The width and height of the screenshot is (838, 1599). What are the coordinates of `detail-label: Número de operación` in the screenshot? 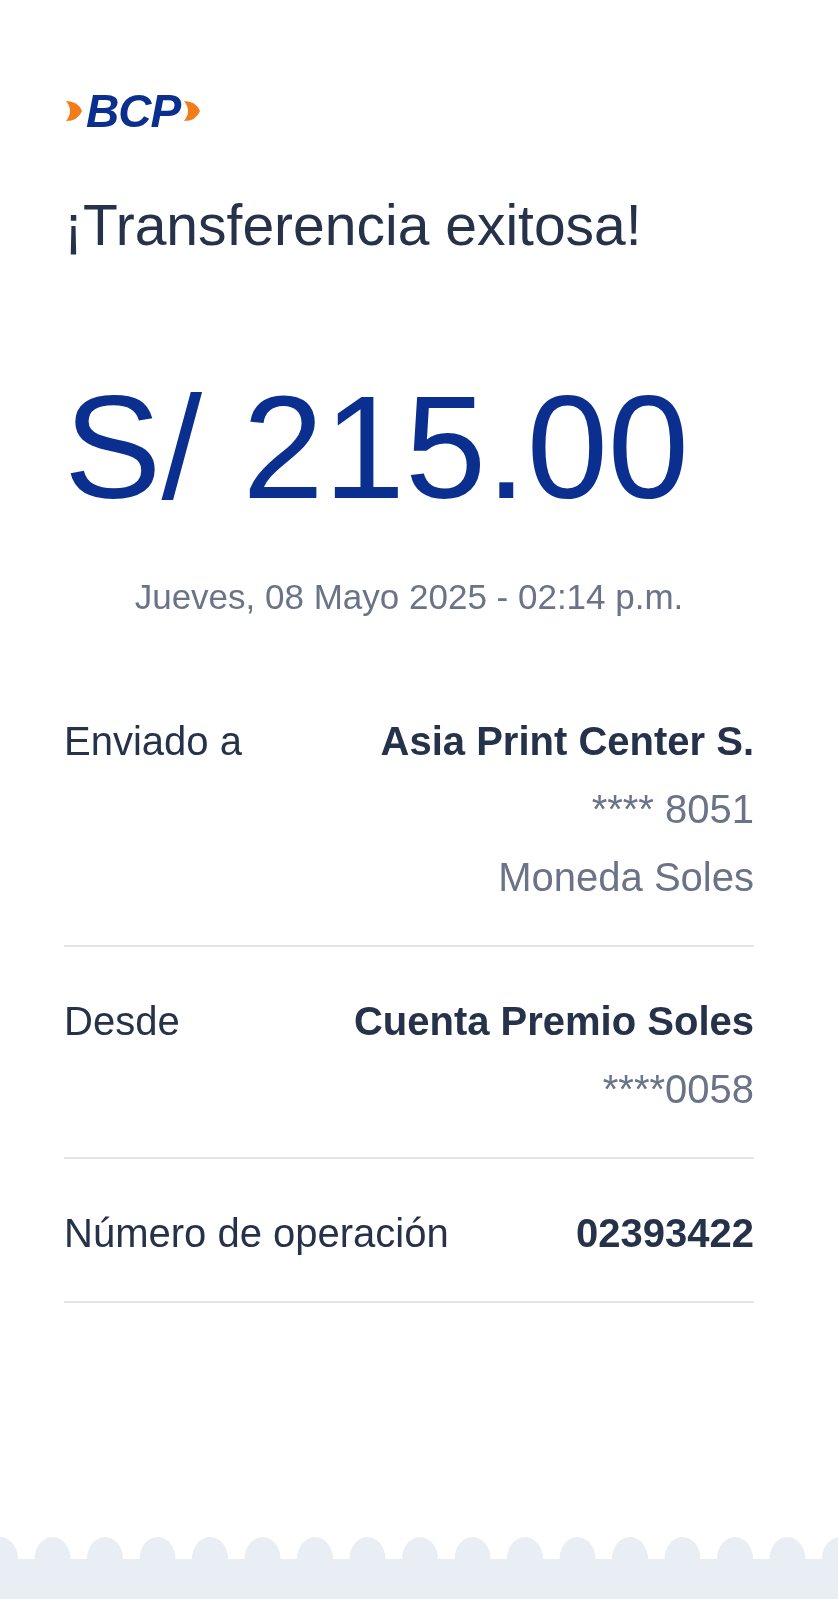 It's located at (256, 1234).